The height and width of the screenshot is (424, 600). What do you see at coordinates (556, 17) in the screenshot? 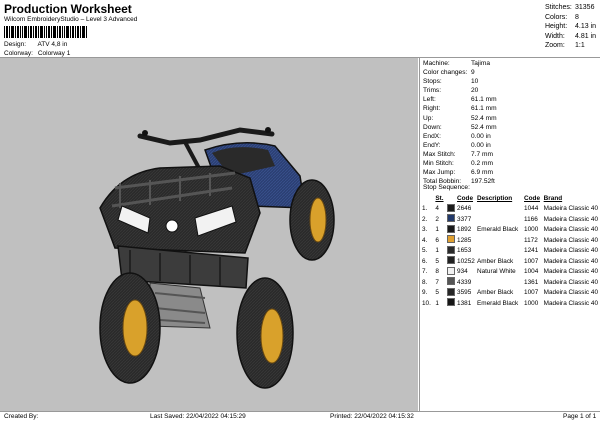
I see `stat-label: Colors:` at bounding box center [556, 17].